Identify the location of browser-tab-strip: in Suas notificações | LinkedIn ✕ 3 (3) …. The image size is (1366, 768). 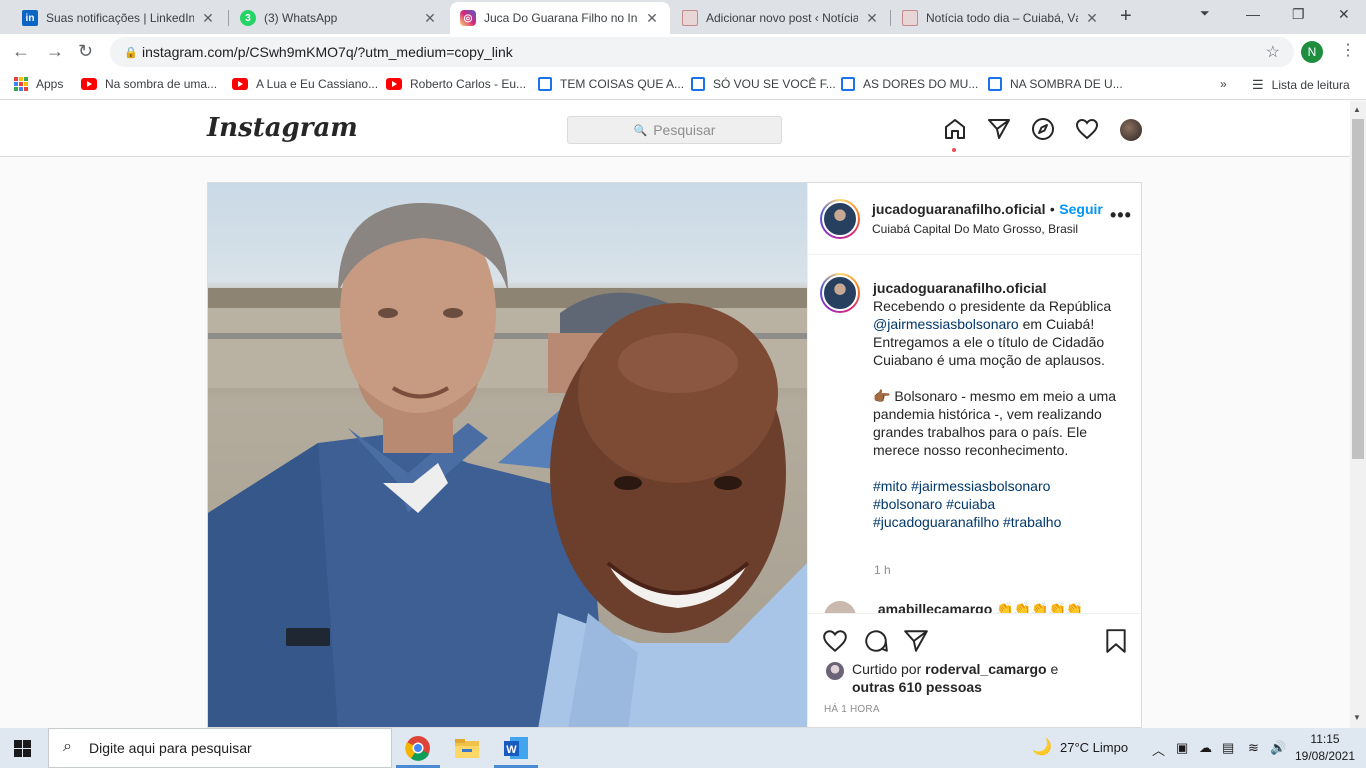
(683, 17).